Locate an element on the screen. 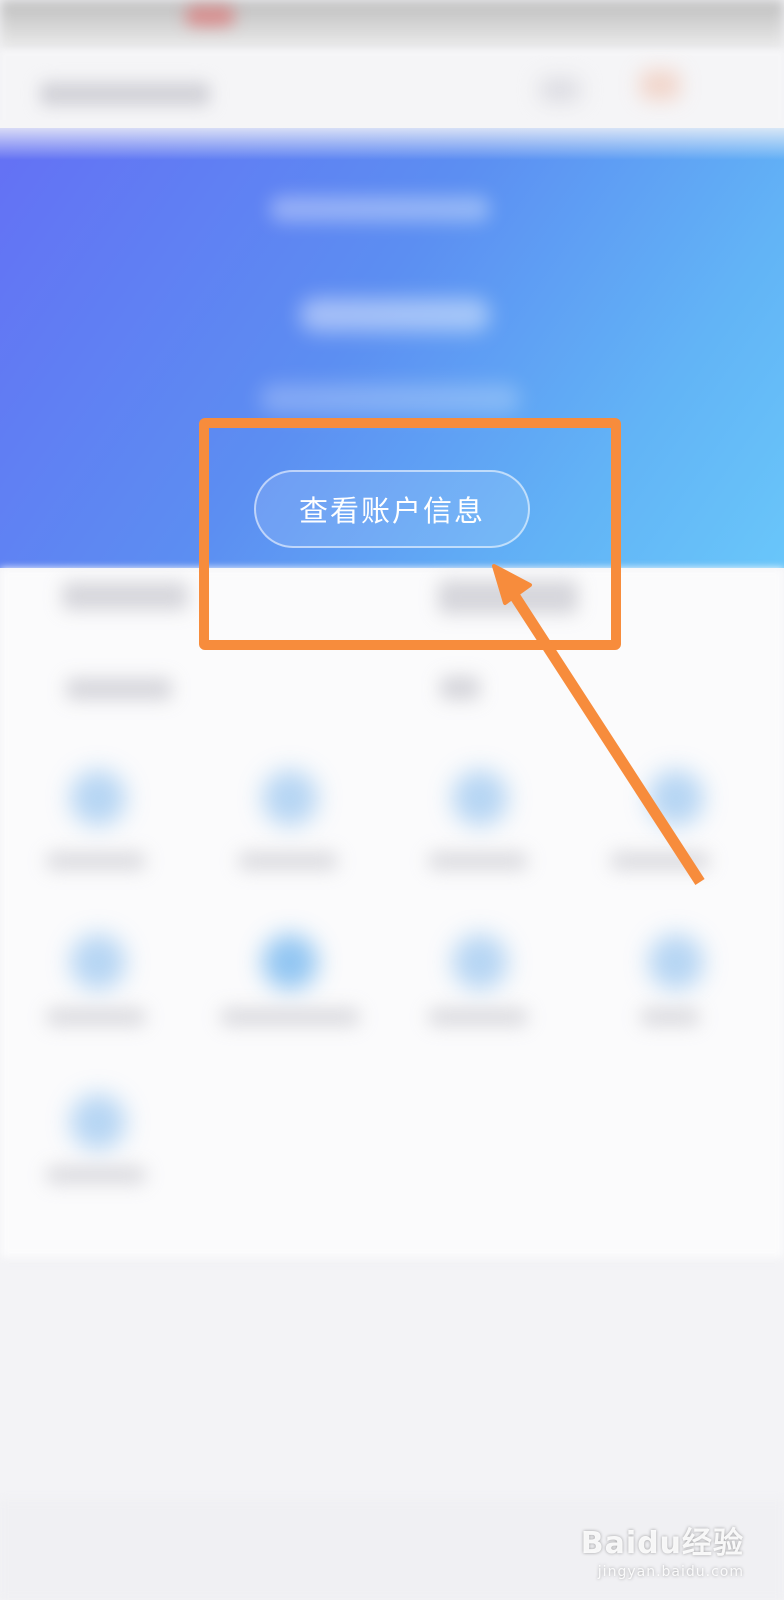  watermark-url: jingyan.baidu.com is located at coordinates (670, 1572).